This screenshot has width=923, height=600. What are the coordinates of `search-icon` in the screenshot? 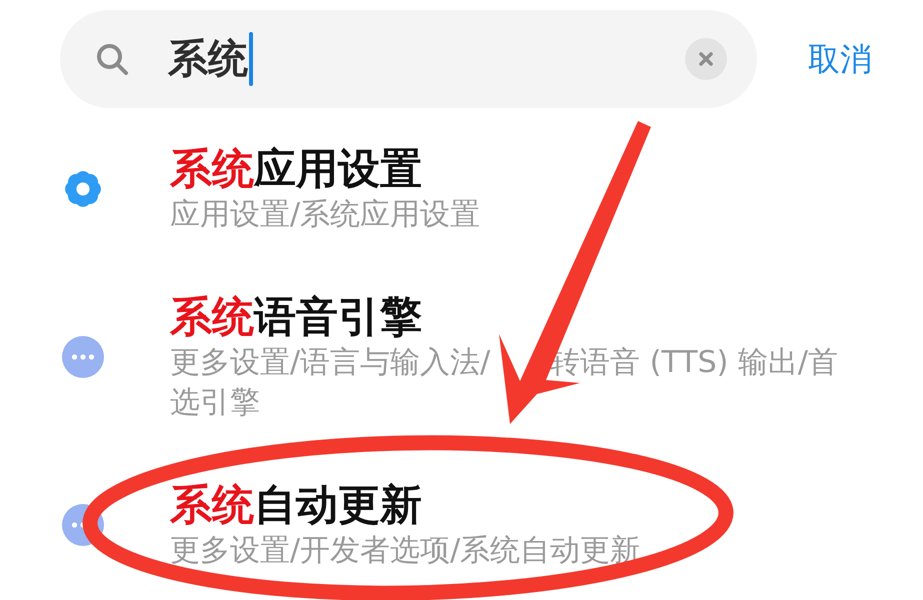 It's located at (112, 59).